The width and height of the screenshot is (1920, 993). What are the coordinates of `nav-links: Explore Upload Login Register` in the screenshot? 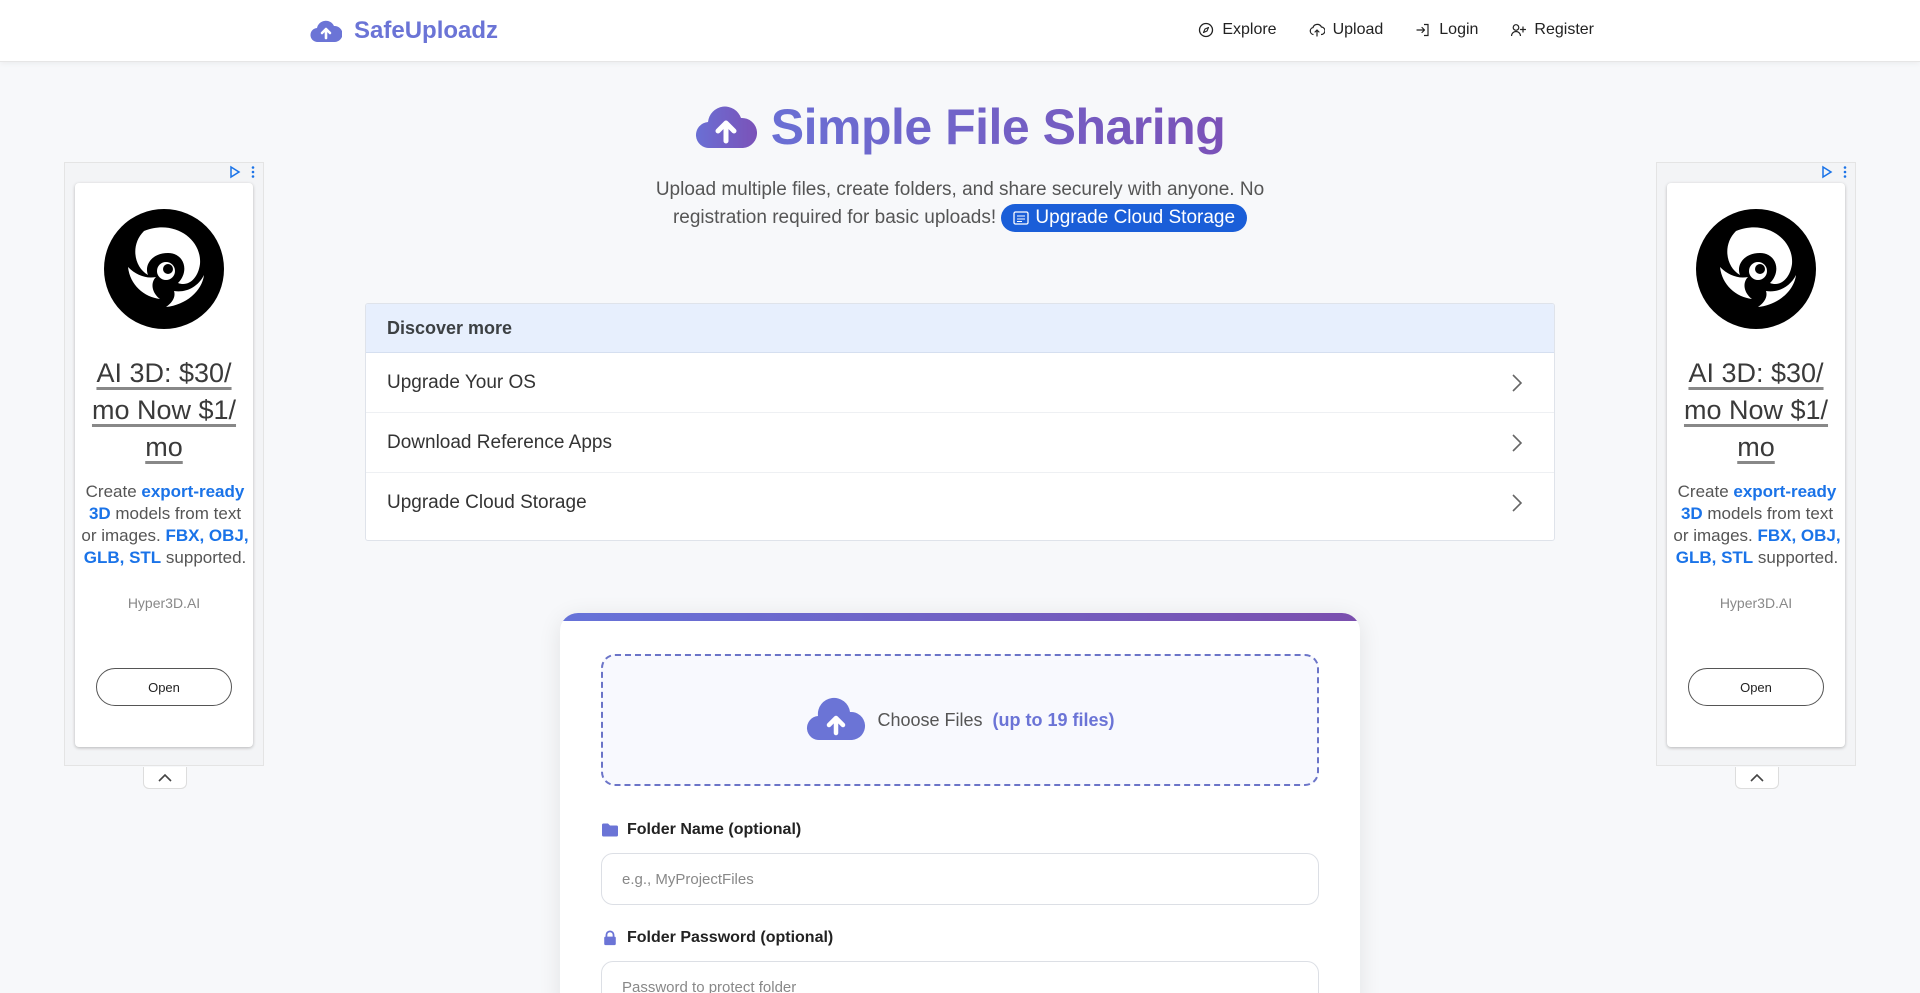 It's located at (1396, 30).